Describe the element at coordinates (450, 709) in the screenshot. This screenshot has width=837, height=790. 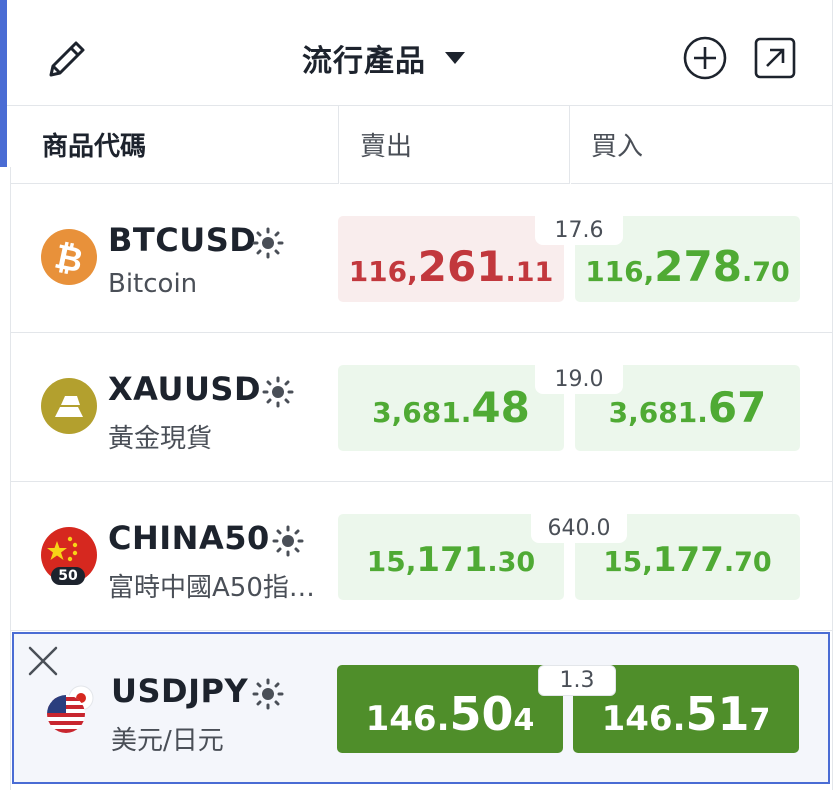
I see `sell-price-button: 146. 50 4` at that location.